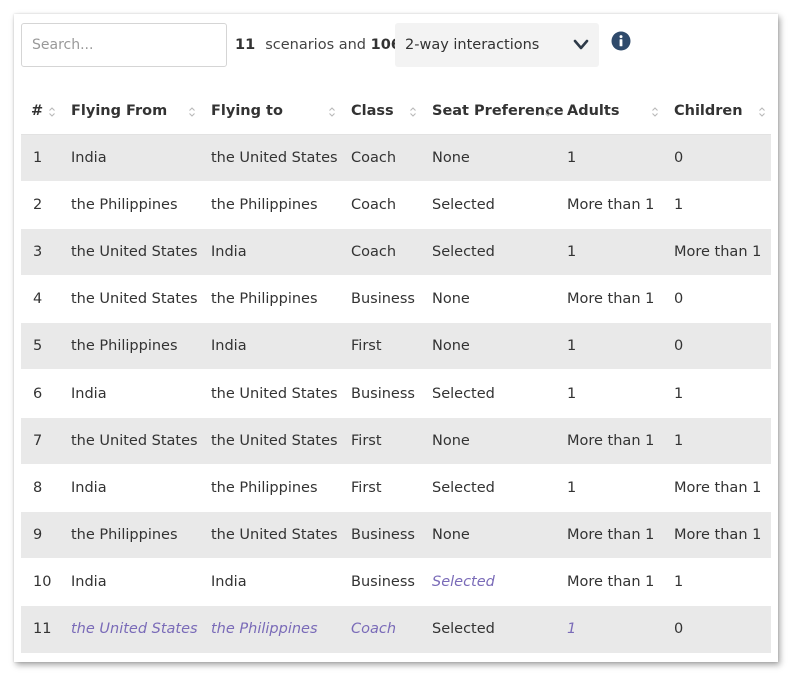  I want to click on column-header-number: #, so click(41, 112).